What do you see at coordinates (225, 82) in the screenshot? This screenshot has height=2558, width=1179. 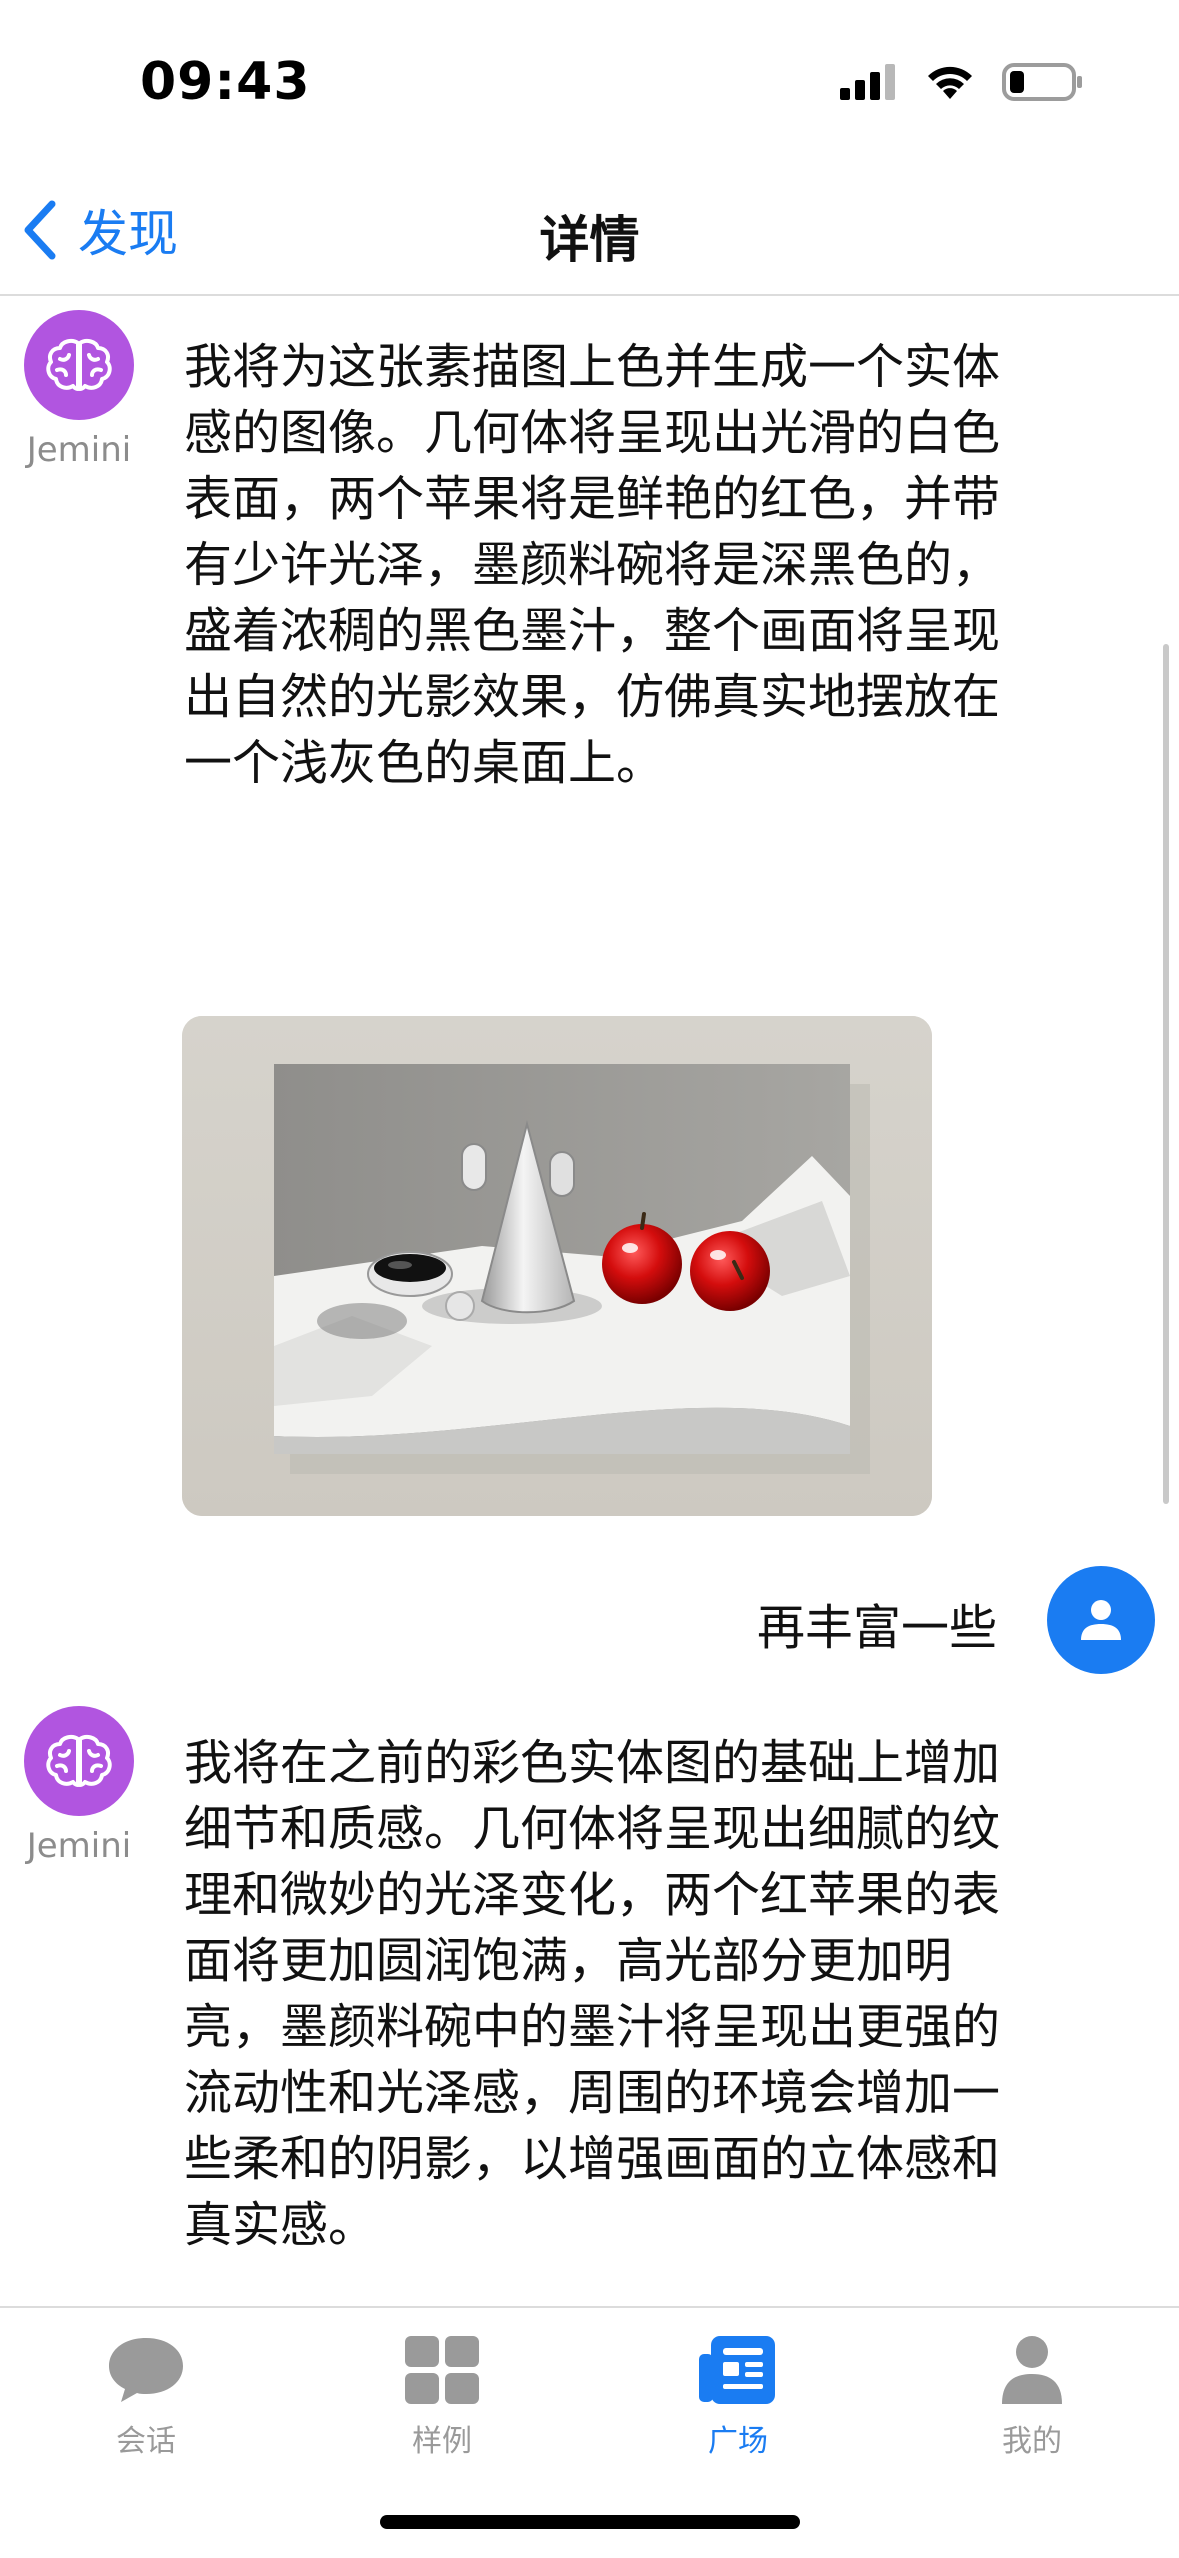 I see `status-time: 09:43` at bounding box center [225, 82].